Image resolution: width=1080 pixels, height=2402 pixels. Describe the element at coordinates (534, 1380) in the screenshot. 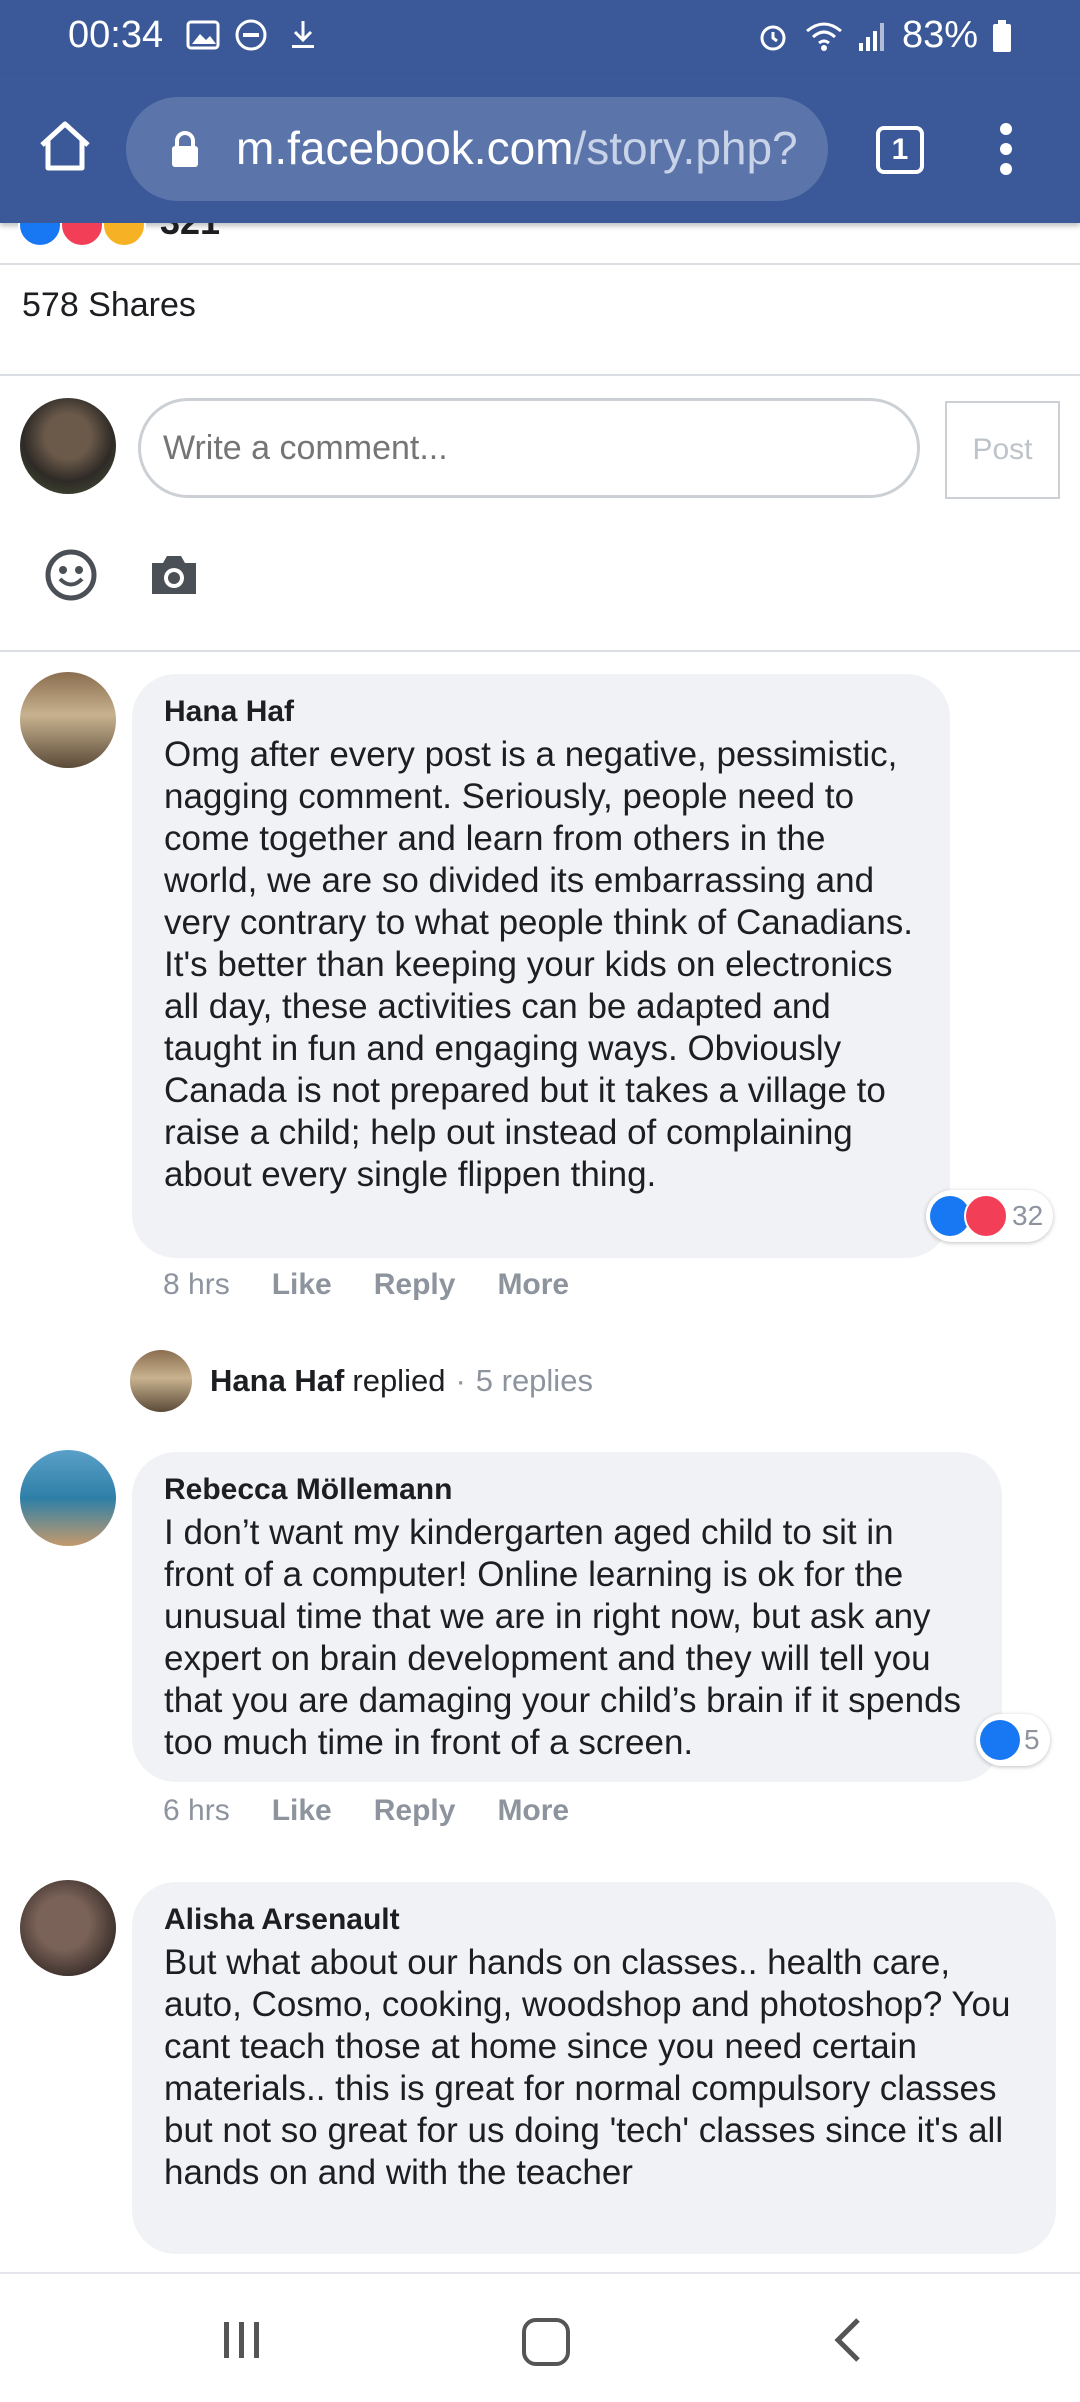

I see `reply-count: 5 replies` at that location.